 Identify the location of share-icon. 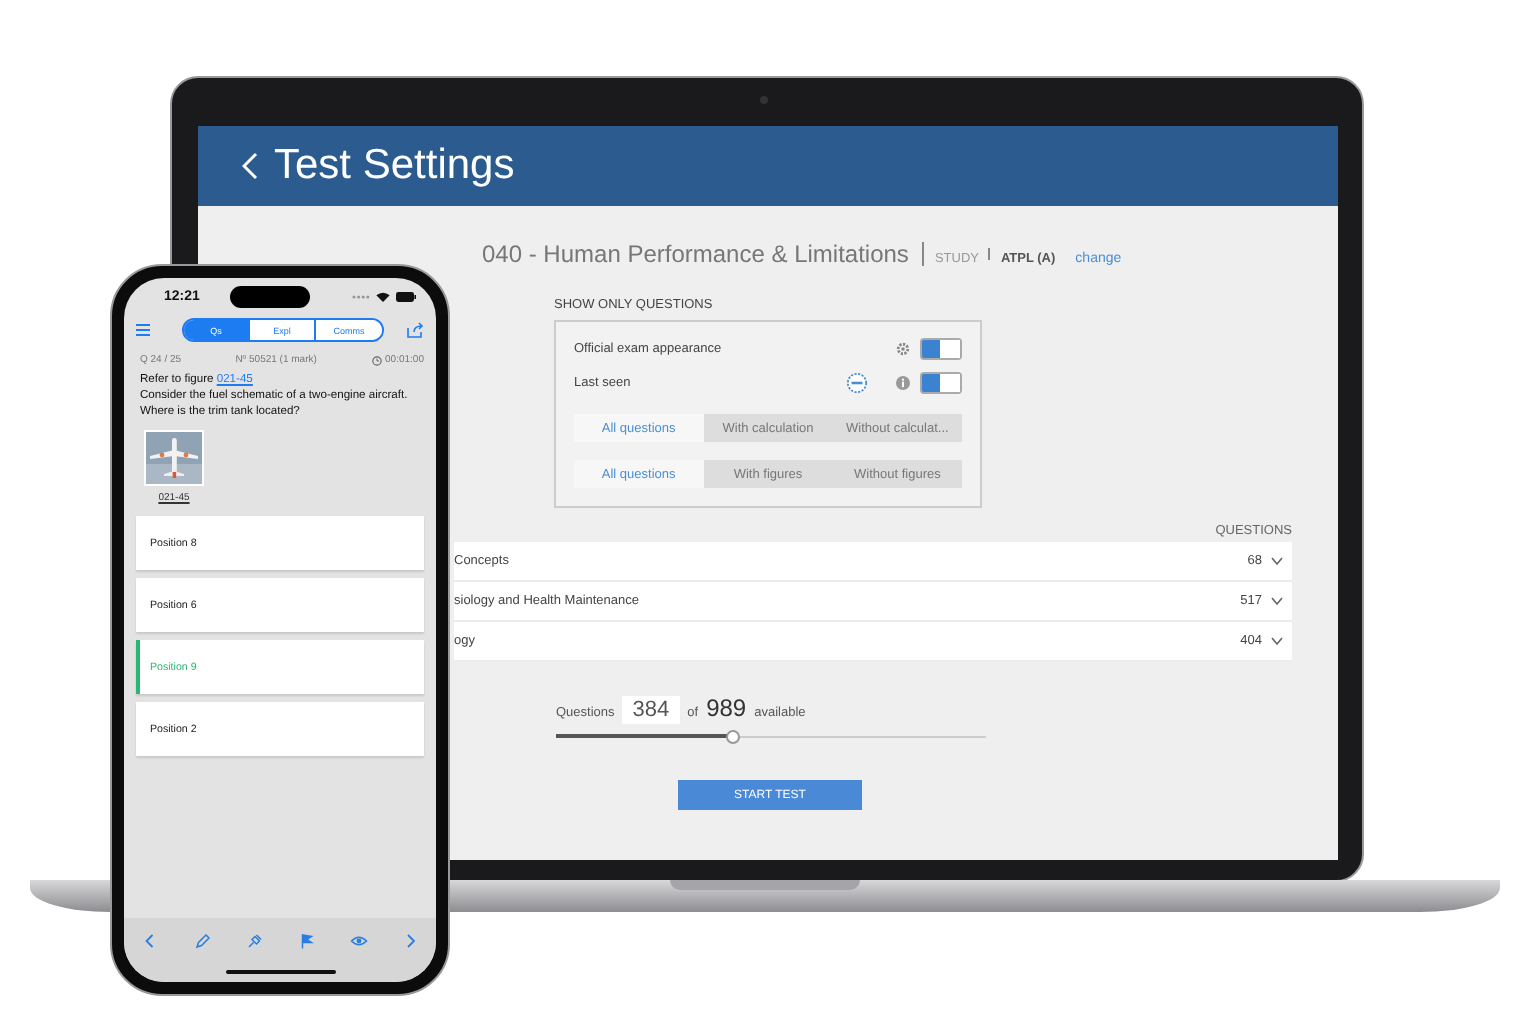
(415, 330).